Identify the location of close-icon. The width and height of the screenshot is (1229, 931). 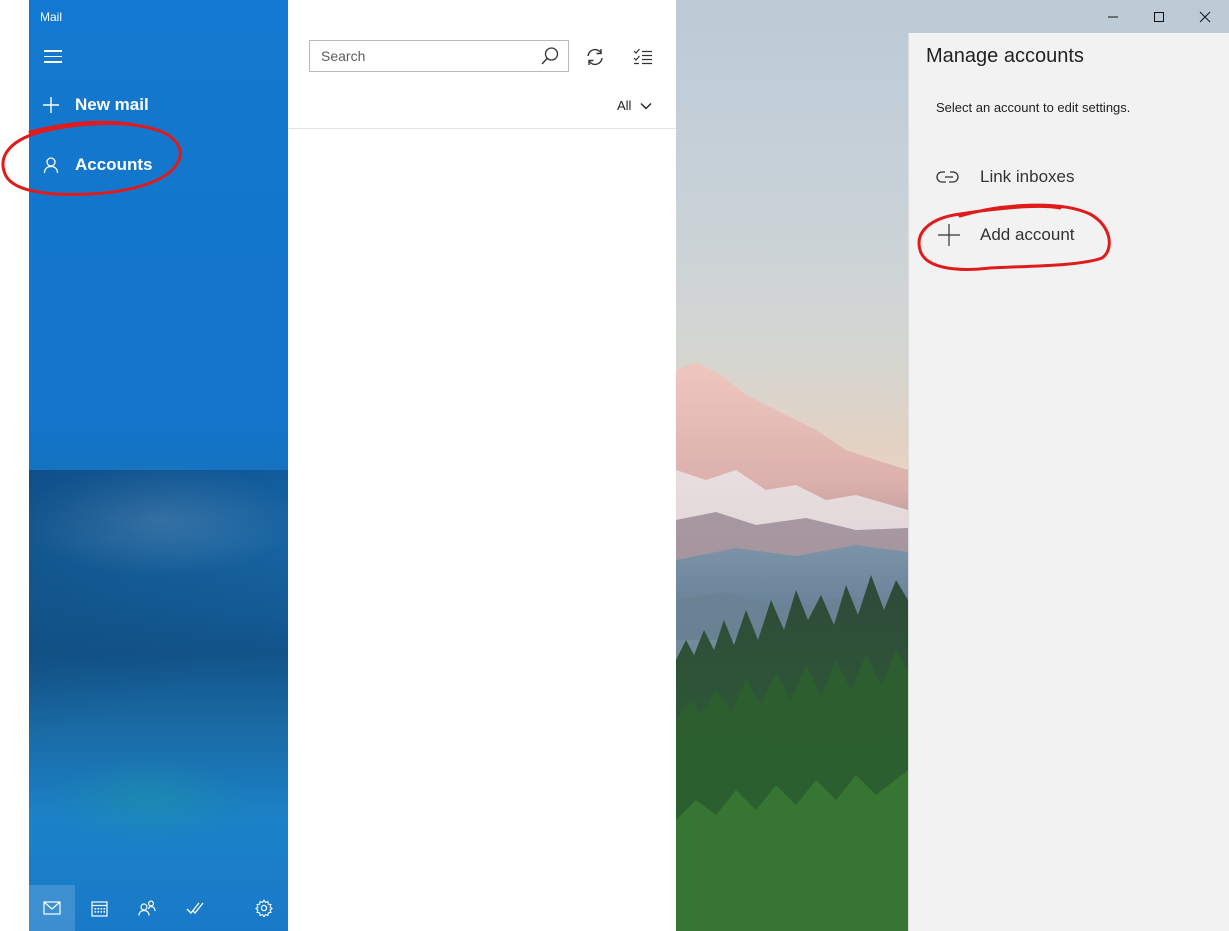
(1205, 17).